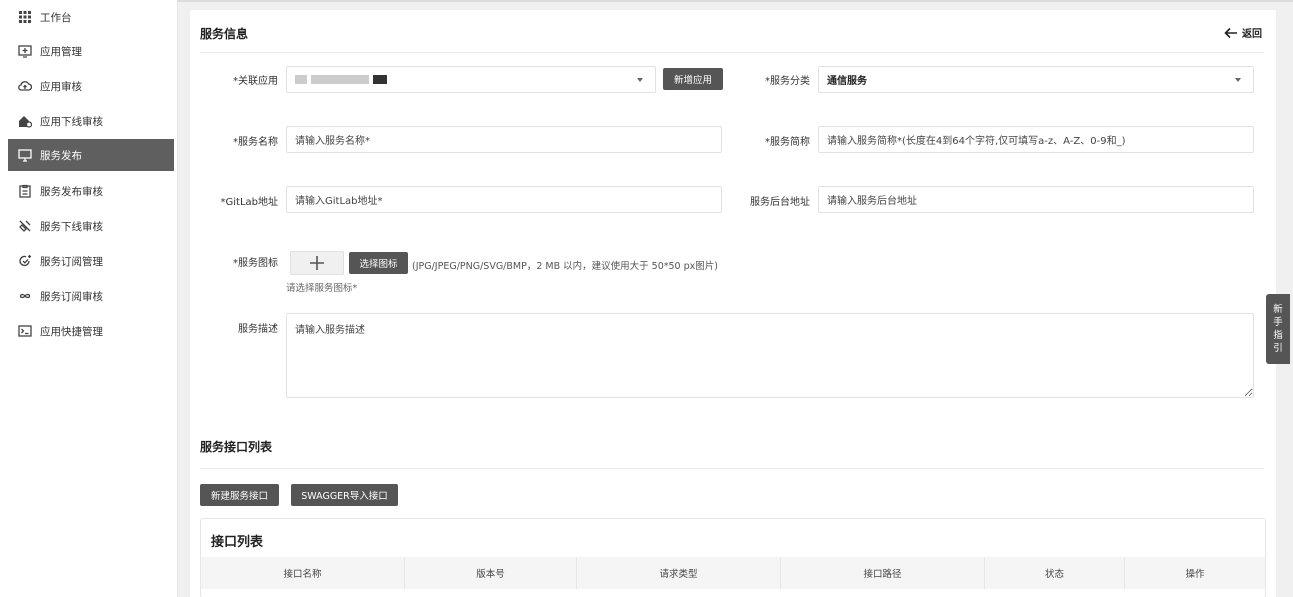 The image size is (1293, 597). I want to click on related-app-select, so click(471, 79).